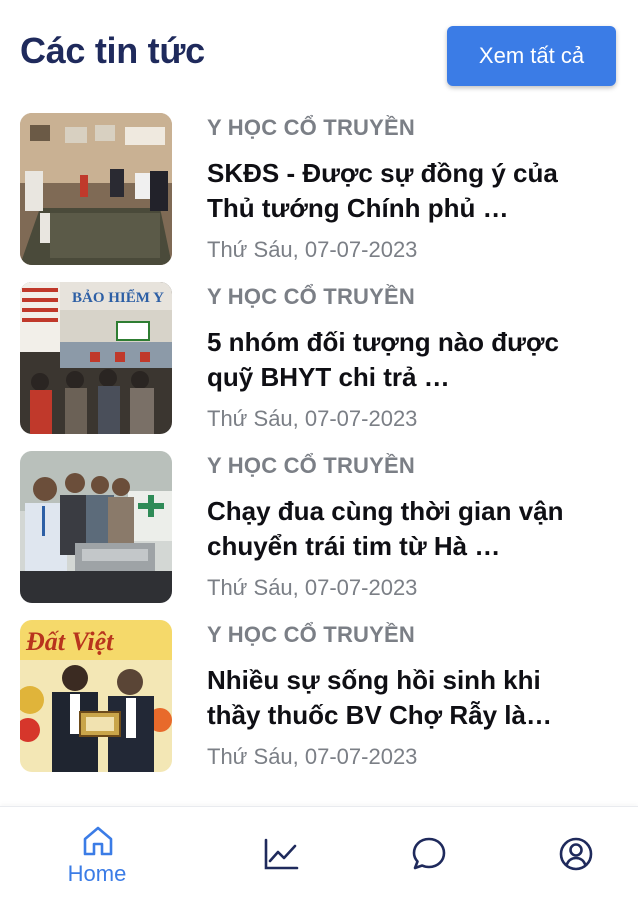 The image size is (638, 897). What do you see at coordinates (118, 297) in the screenshot?
I see `insurance-sign-text: BẢO HIỂM Y` at bounding box center [118, 297].